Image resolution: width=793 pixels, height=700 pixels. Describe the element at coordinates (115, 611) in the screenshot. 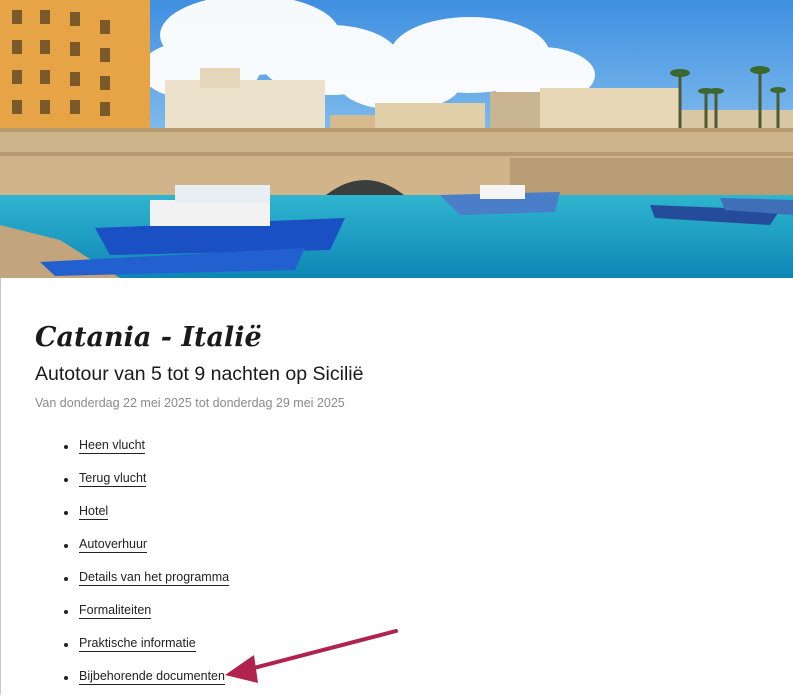

I see `link-formaliteiten: Formaliteiten` at that location.